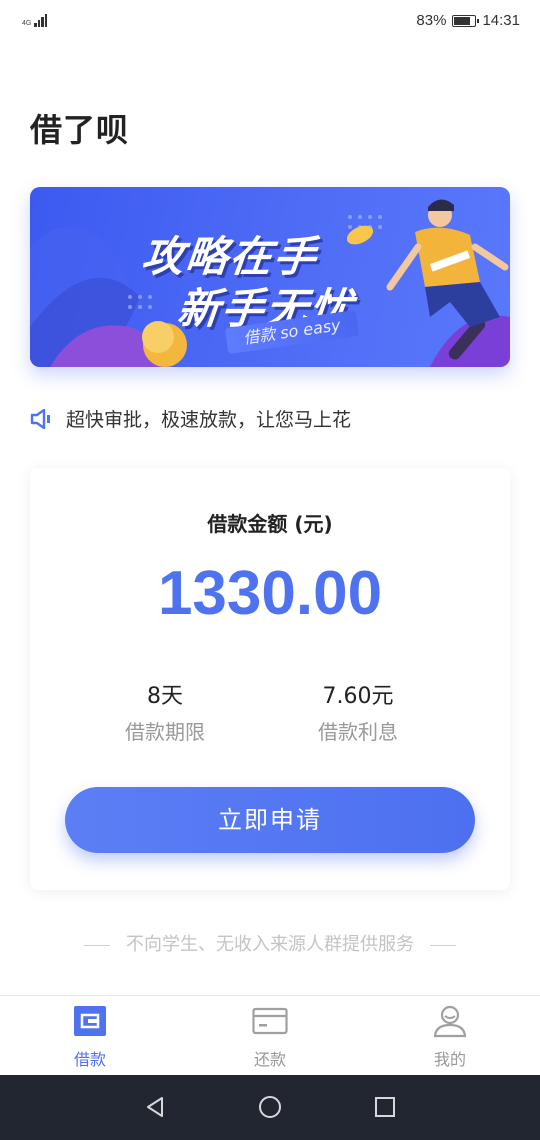 The image size is (540, 1140). I want to click on speaker-icon, so click(40, 418).